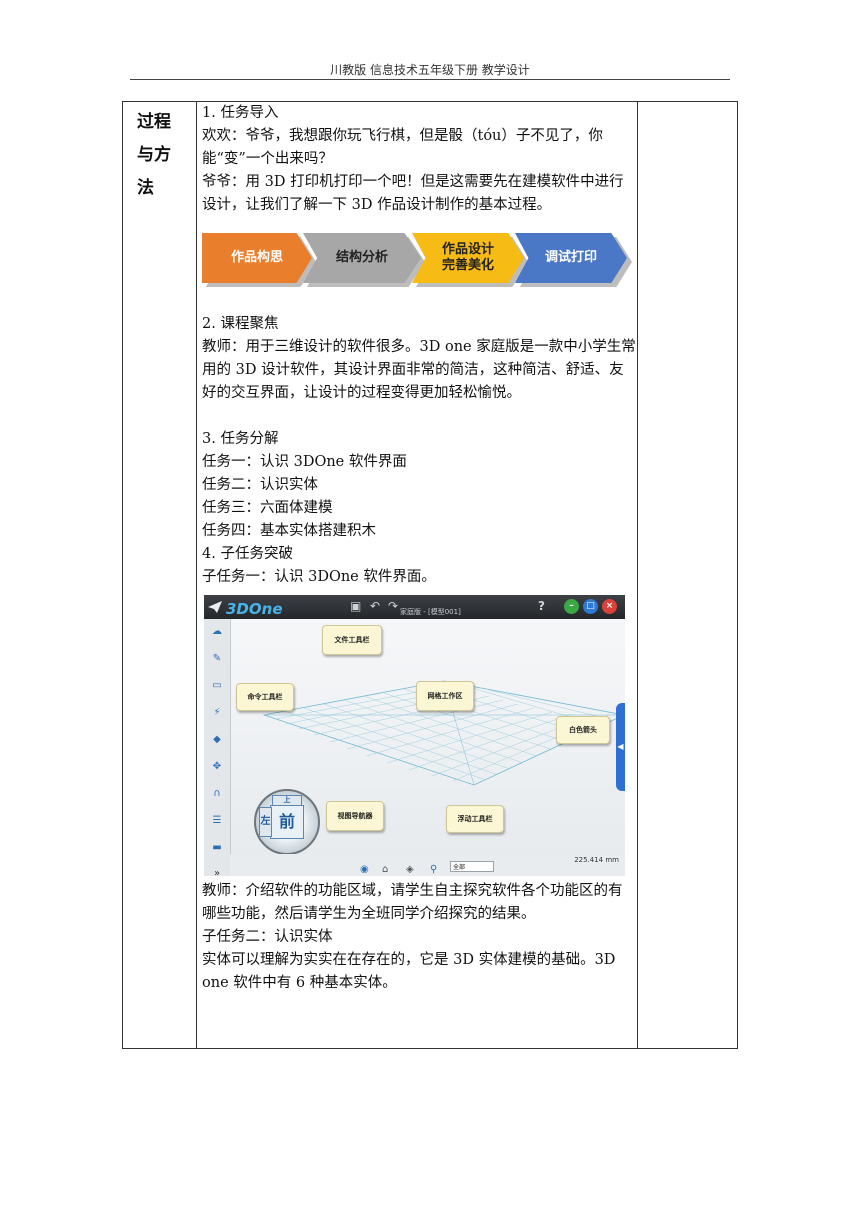  Describe the element at coordinates (433, 867) in the screenshot. I see `zoom-icon: ⚲` at that location.